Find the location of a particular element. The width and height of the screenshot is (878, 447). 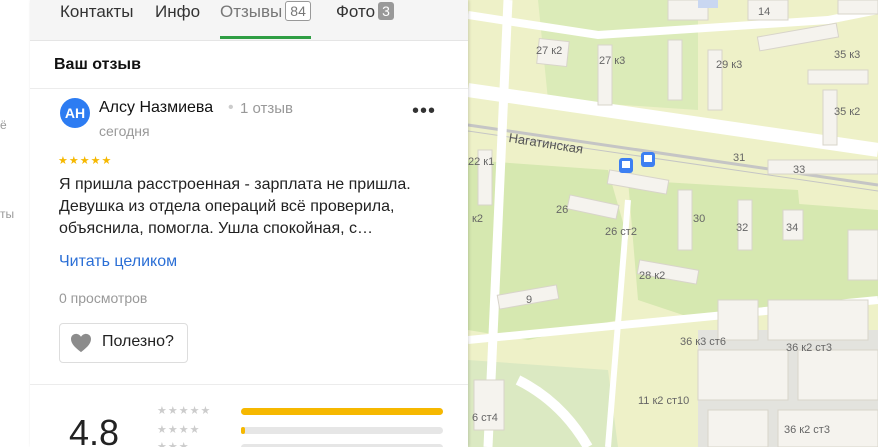

author-reviews-count: 1 отзыв is located at coordinates (267, 108).